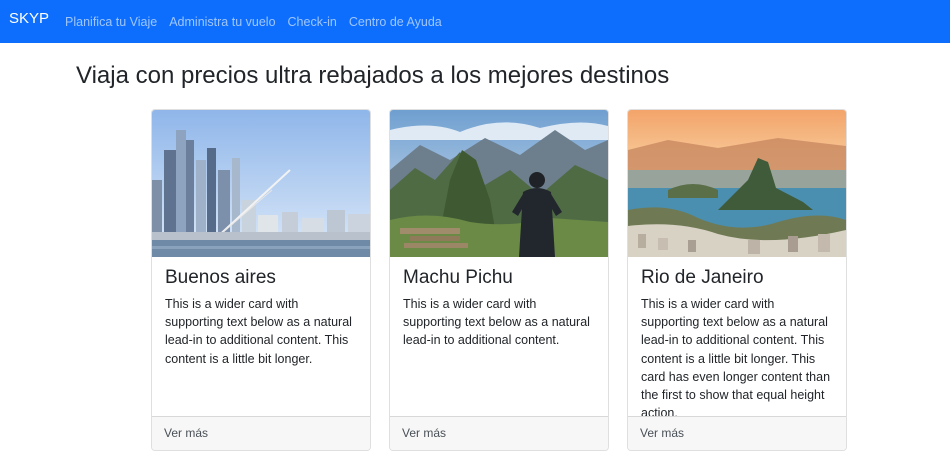 This screenshot has height=451, width=950. Describe the element at coordinates (312, 22) in the screenshot. I see `nav-link-checkin: Check-in` at that location.